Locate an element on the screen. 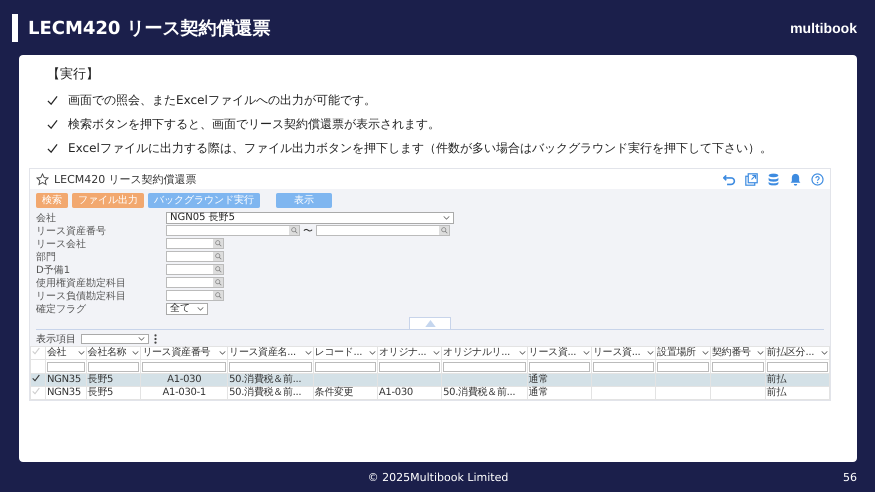 Image resolution: width=875 pixels, height=492 pixels. field-label: D予備1 is located at coordinates (54, 270).